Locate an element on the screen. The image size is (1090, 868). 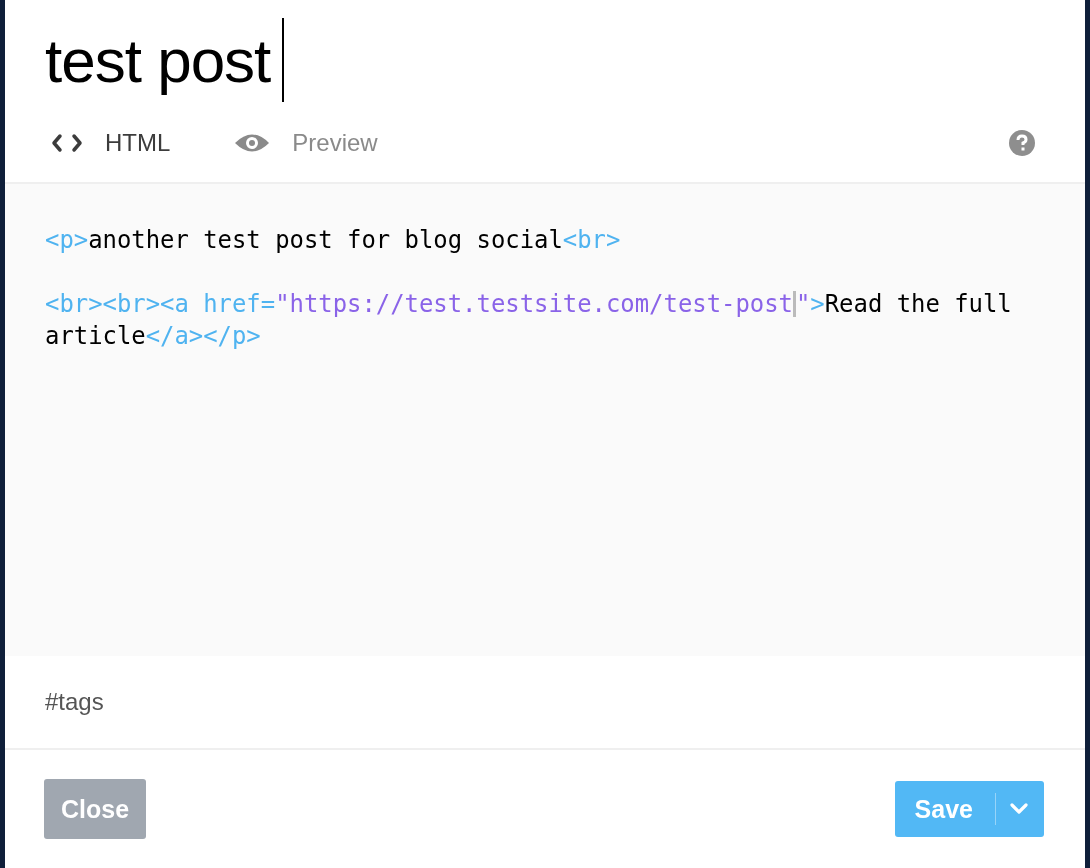
save-button: Save is located at coordinates (969, 809).